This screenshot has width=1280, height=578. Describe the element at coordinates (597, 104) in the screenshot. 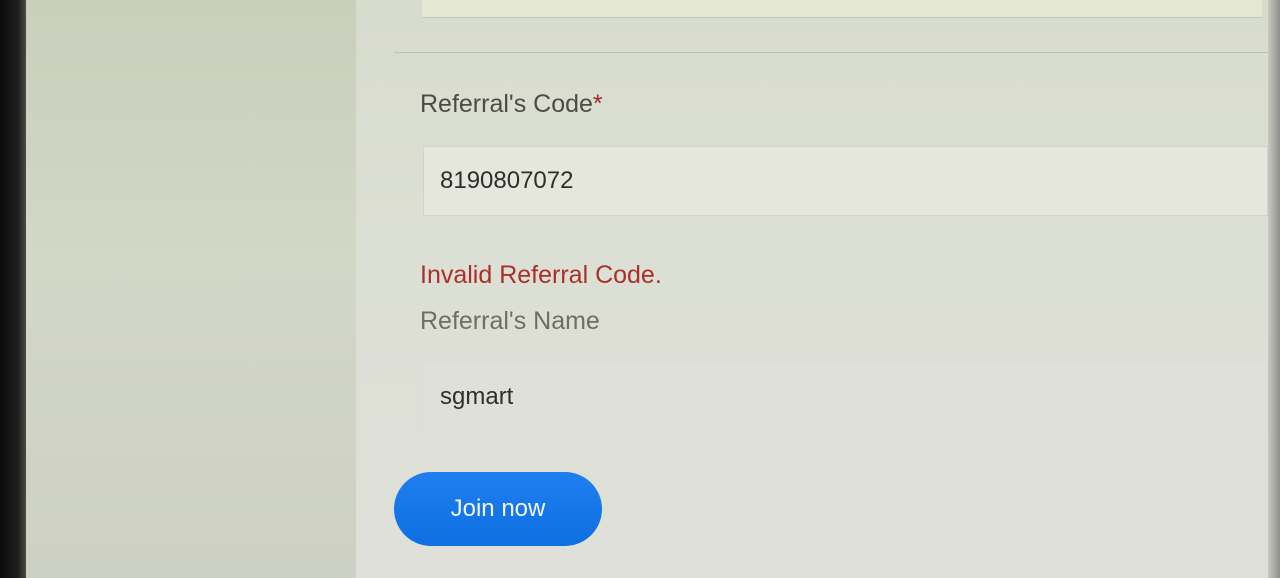

I see `required-asterisk: *` at that location.